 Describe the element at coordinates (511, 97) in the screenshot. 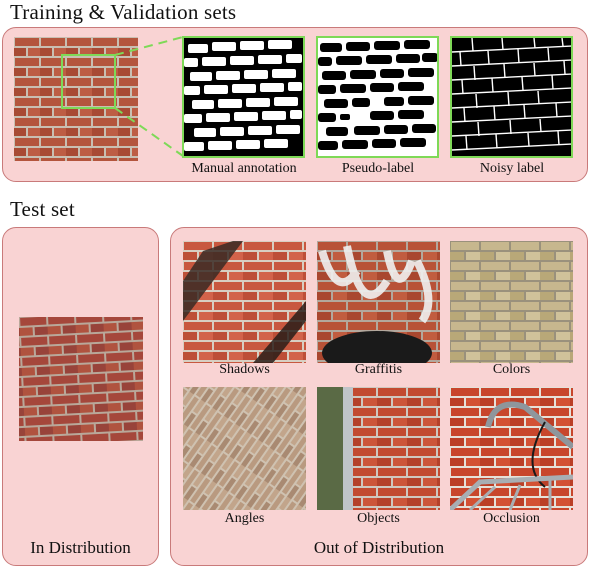

I see `noisy-label-mask` at that location.